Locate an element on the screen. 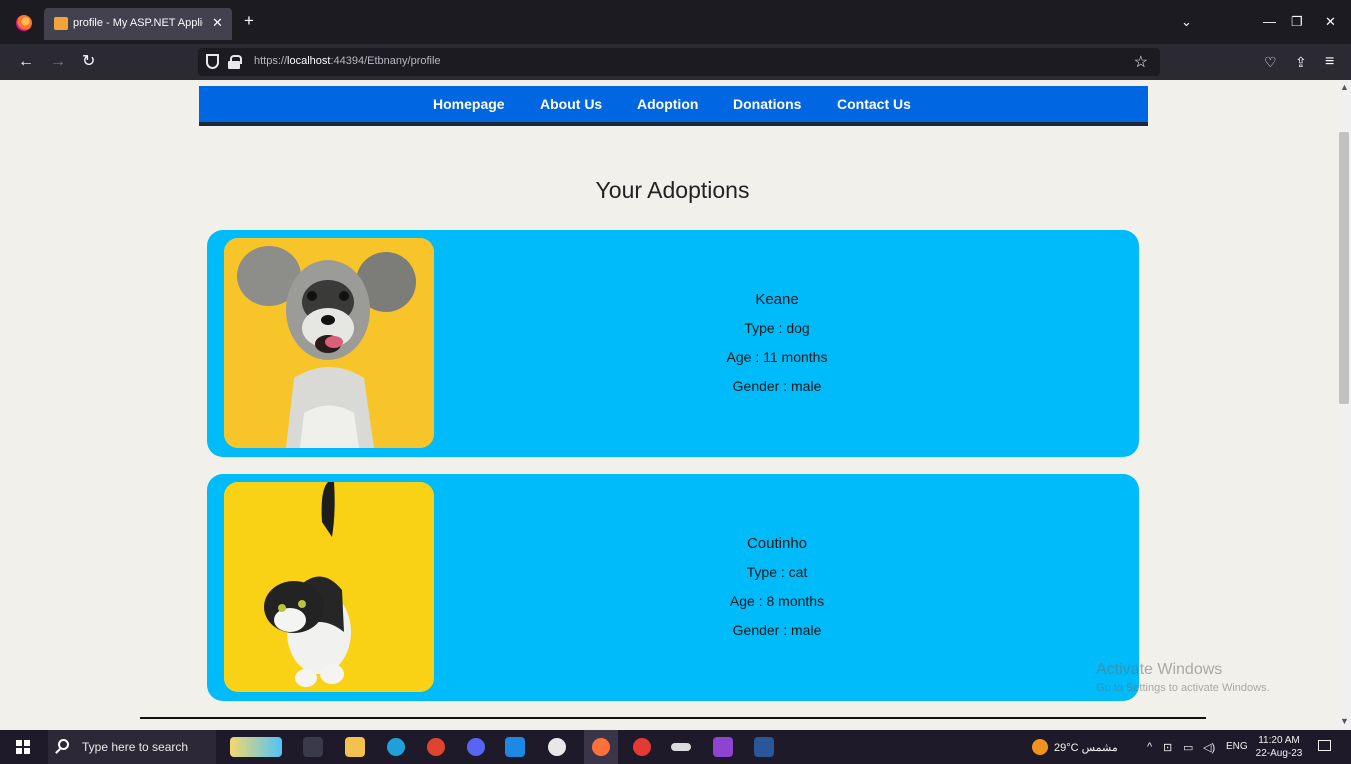  tracking-shield-icon is located at coordinates (212, 61).